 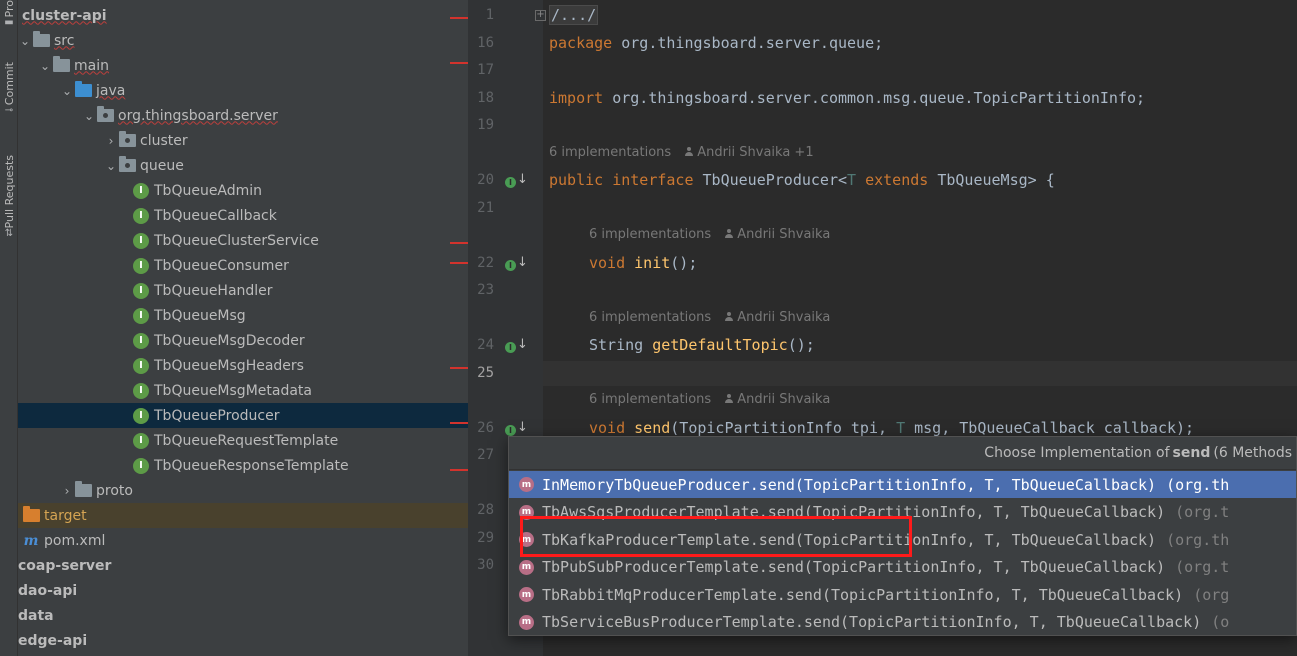 What do you see at coordinates (243, 415) in the screenshot?
I see `tree-item-tbqueueproducer: I TbQueueProducer` at bounding box center [243, 415].